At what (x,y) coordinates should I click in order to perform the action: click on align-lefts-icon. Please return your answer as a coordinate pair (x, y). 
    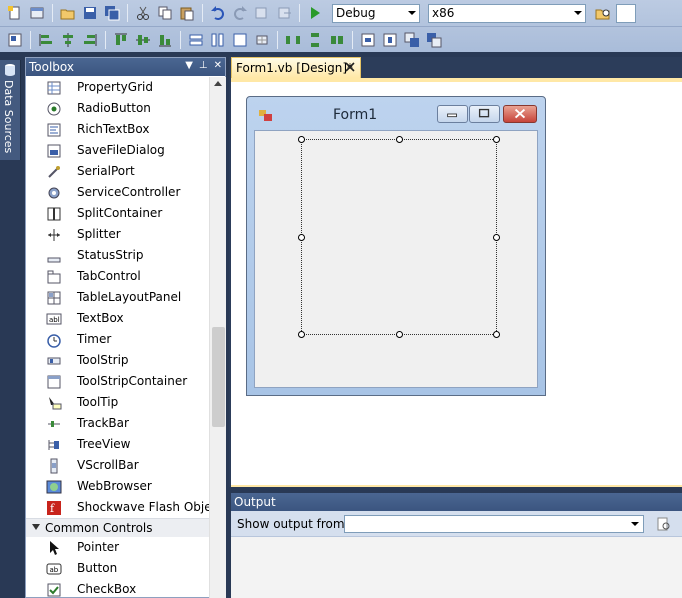
    Looking at the image, I should click on (46, 40).